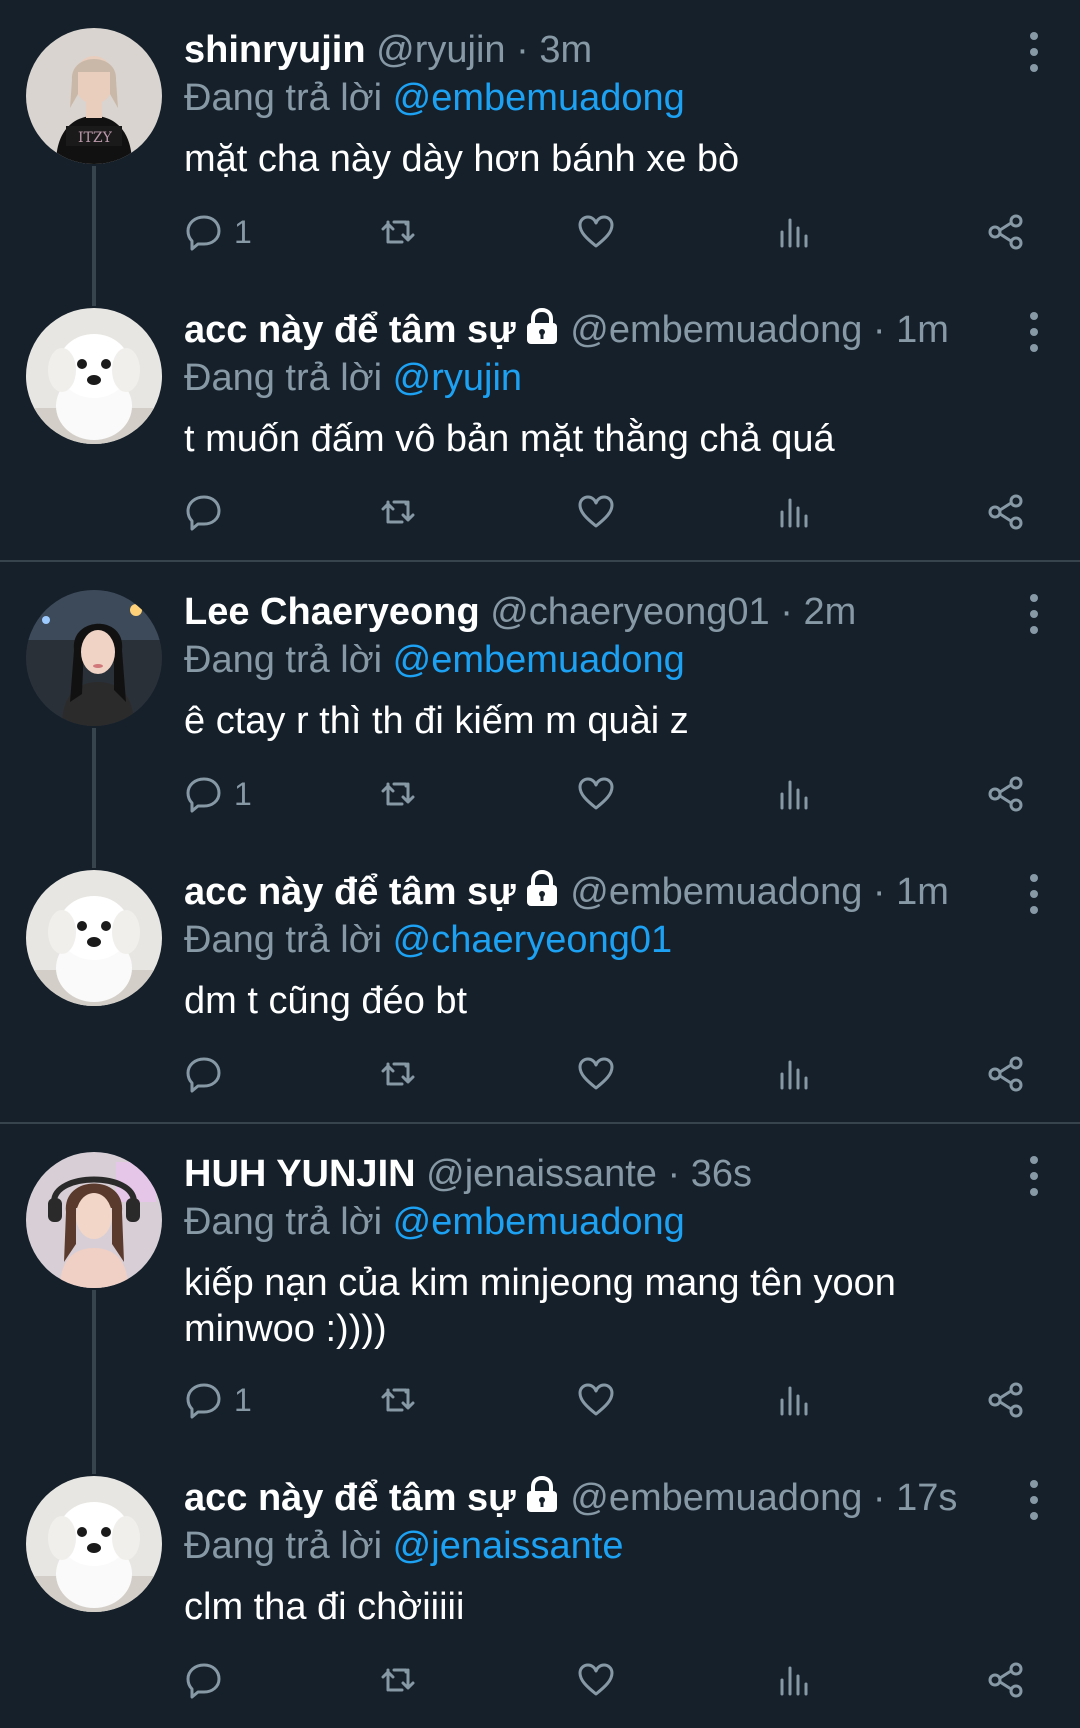  I want to click on timestamp: 3m, so click(565, 50).